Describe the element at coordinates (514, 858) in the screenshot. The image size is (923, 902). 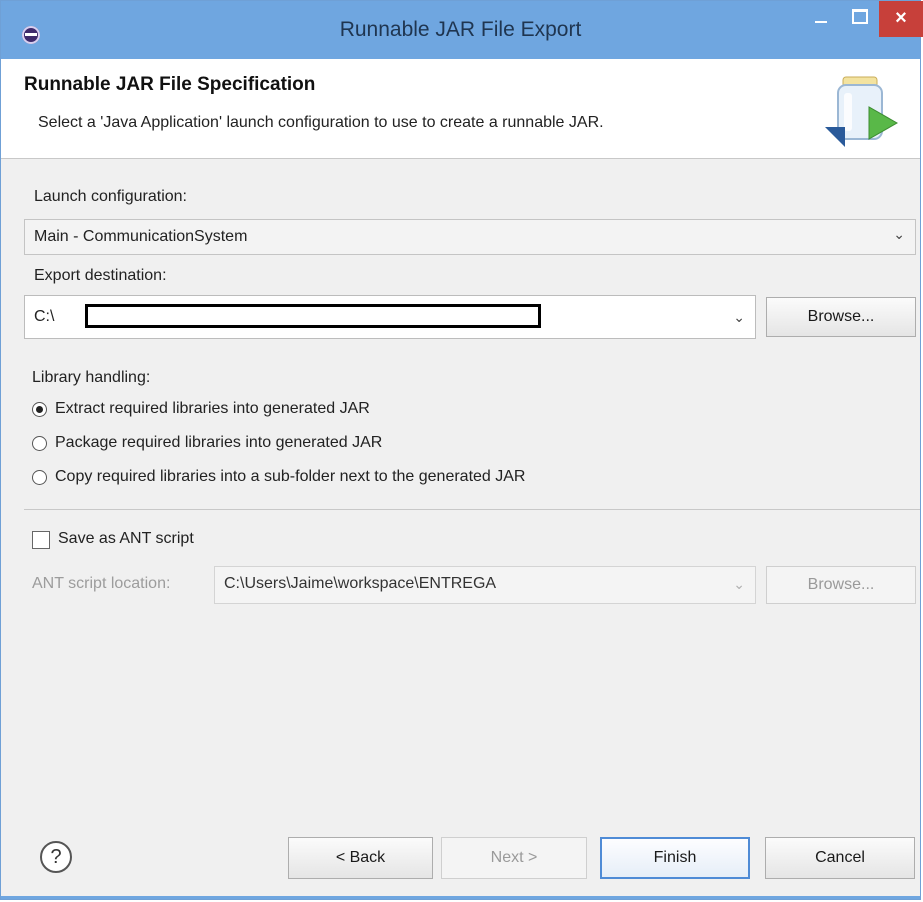
I see `next-button: Next >` at that location.